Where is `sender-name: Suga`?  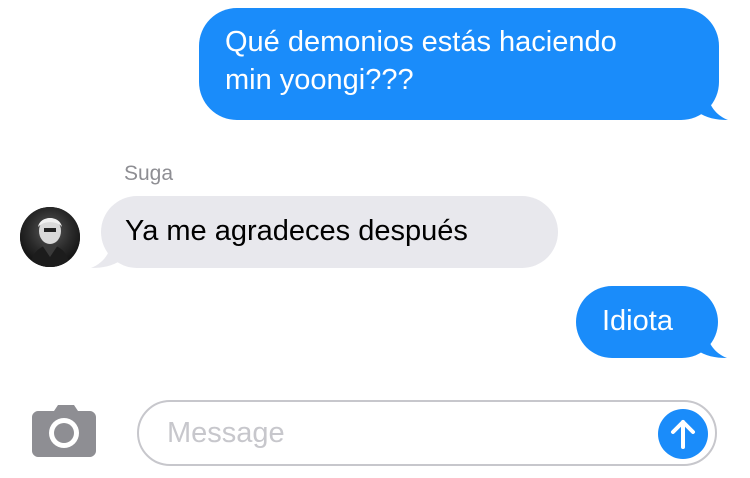
sender-name: Suga is located at coordinates (149, 173).